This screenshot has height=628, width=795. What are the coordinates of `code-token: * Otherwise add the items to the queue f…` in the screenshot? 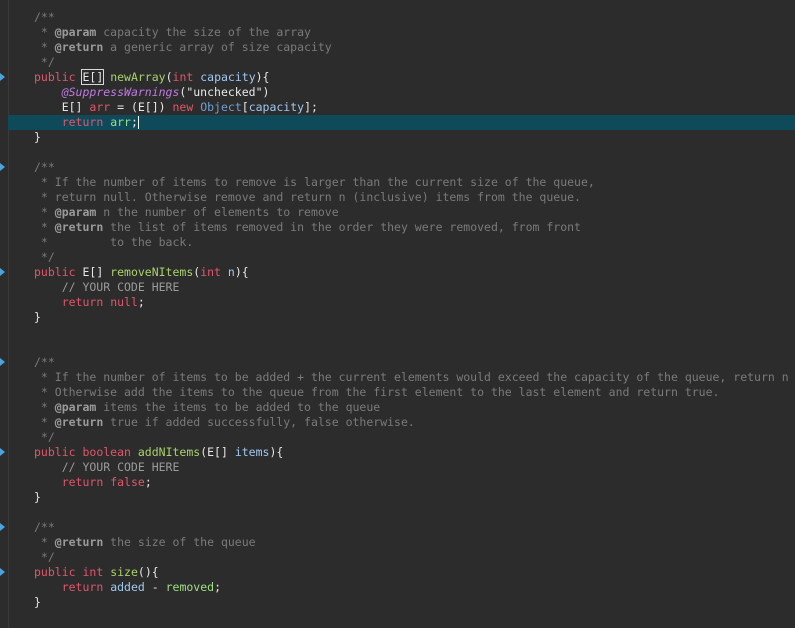 It's located at (377, 392).